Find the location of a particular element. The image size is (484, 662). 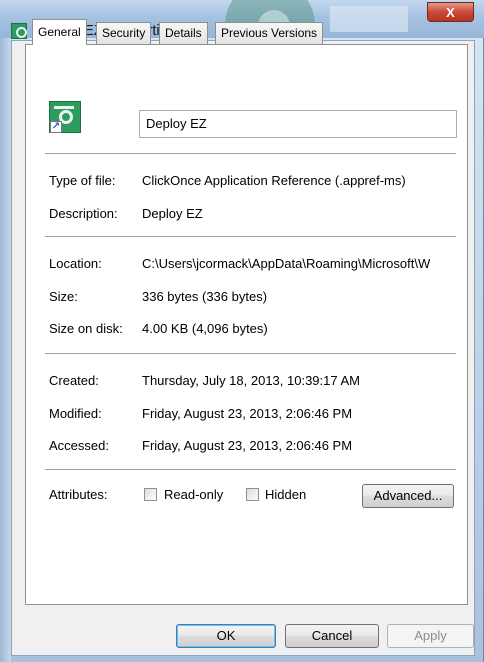

description-value: Deploy EZ is located at coordinates (172, 213).